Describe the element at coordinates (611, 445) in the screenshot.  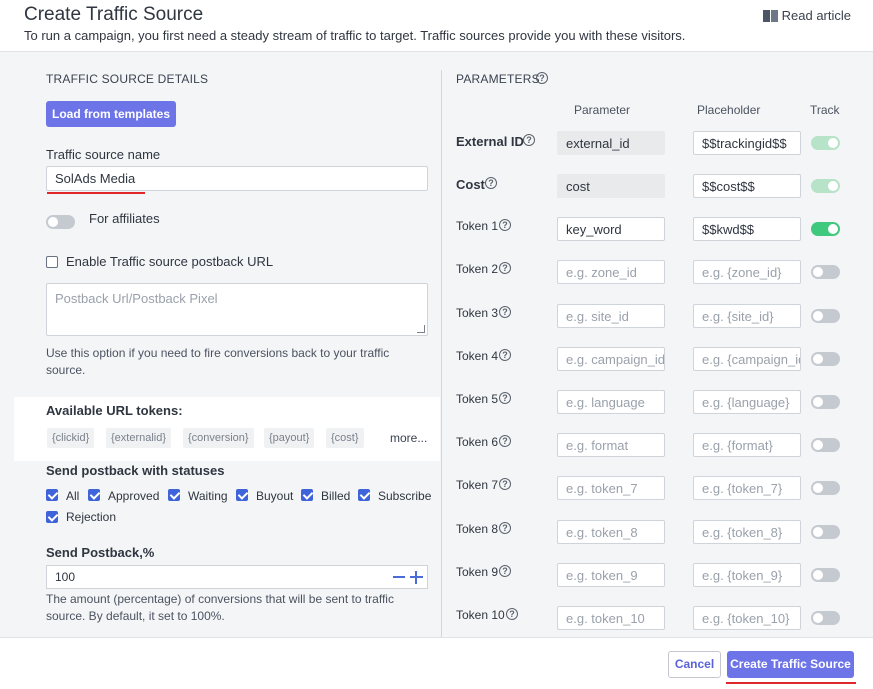
I see `parameter-input: e.g. format` at that location.